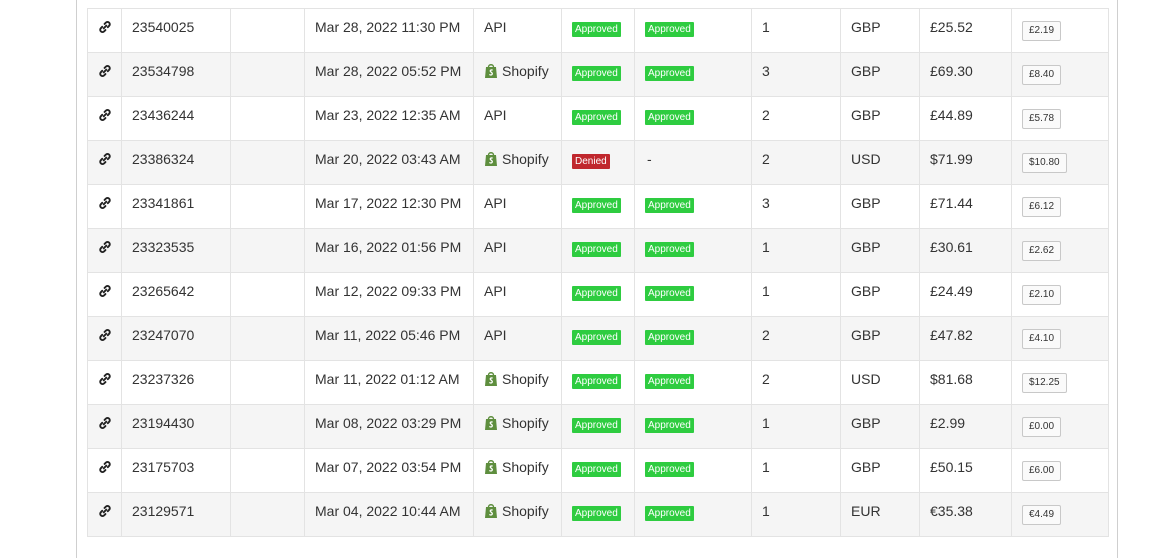 The image size is (1160, 558). Describe the element at coordinates (1044, 163) in the screenshot. I see `fee-button: $10.80` at that location.